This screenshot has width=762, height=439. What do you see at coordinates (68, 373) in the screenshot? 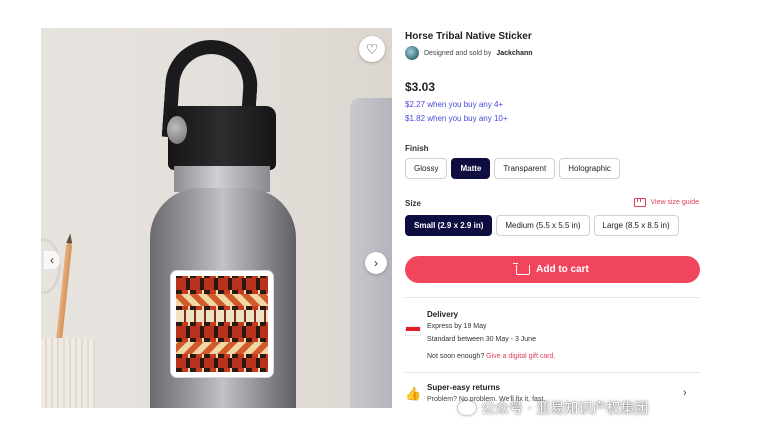
I see `pencil-cup-decor` at bounding box center [68, 373].